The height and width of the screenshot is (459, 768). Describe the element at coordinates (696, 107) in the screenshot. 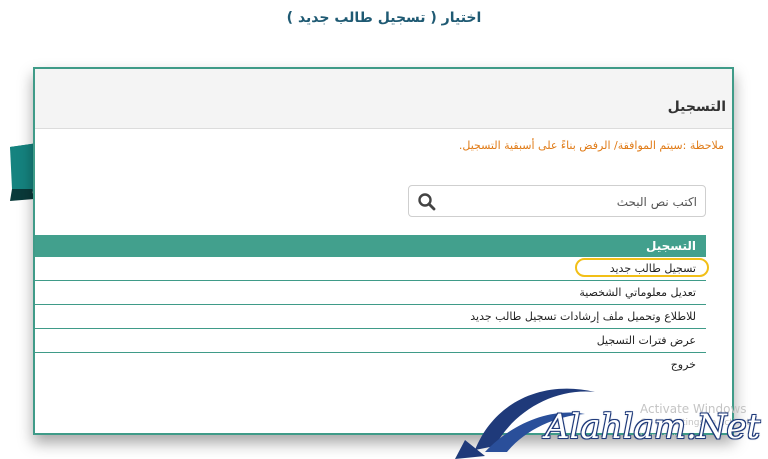

I see `panel-title: التسجيل` at that location.